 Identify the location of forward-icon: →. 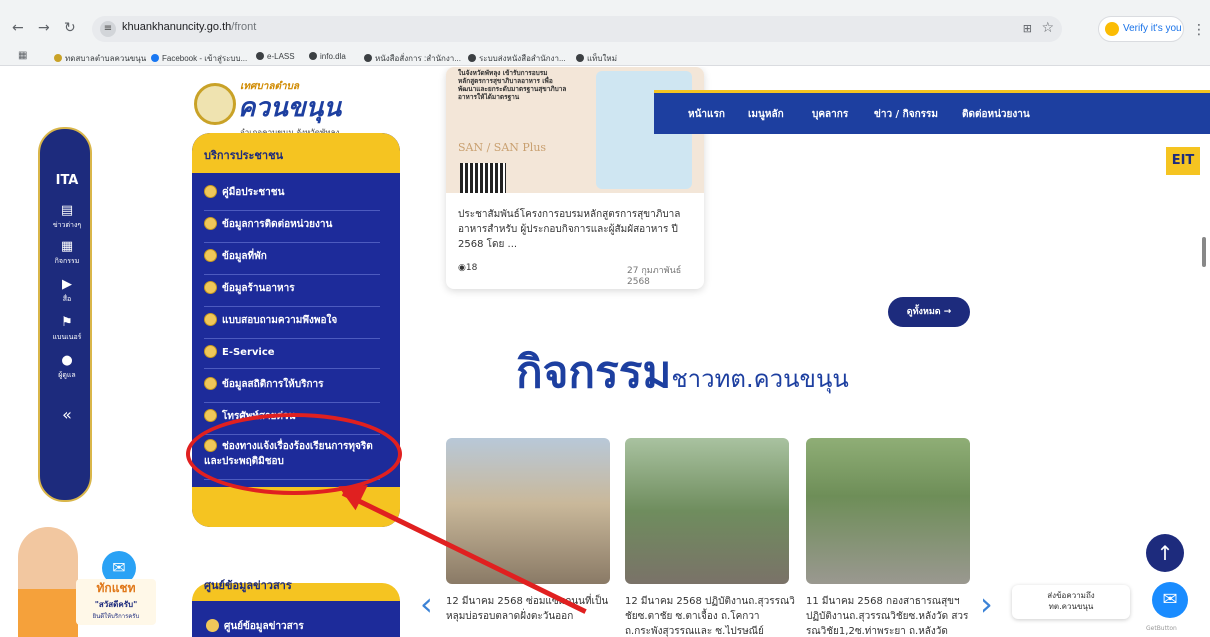
(44, 28).